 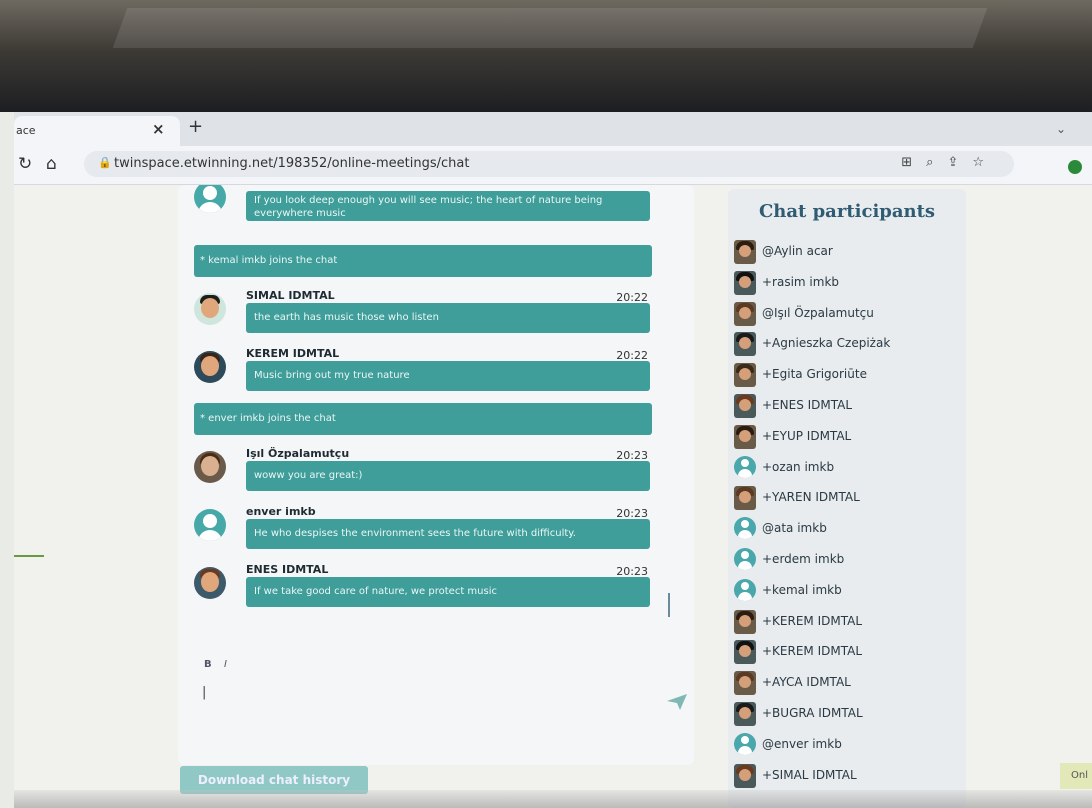 What do you see at coordinates (195, 126) in the screenshot?
I see `new-tab-button: +` at bounding box center [195, 126].